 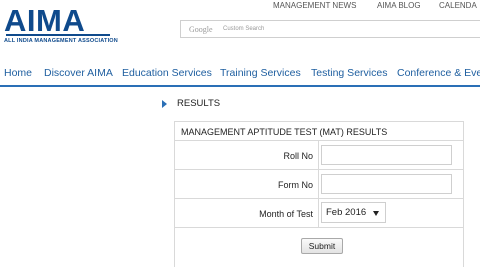 I want to click on nav-item-conference-events: Conference & Eve, so click(x=438, y=73).